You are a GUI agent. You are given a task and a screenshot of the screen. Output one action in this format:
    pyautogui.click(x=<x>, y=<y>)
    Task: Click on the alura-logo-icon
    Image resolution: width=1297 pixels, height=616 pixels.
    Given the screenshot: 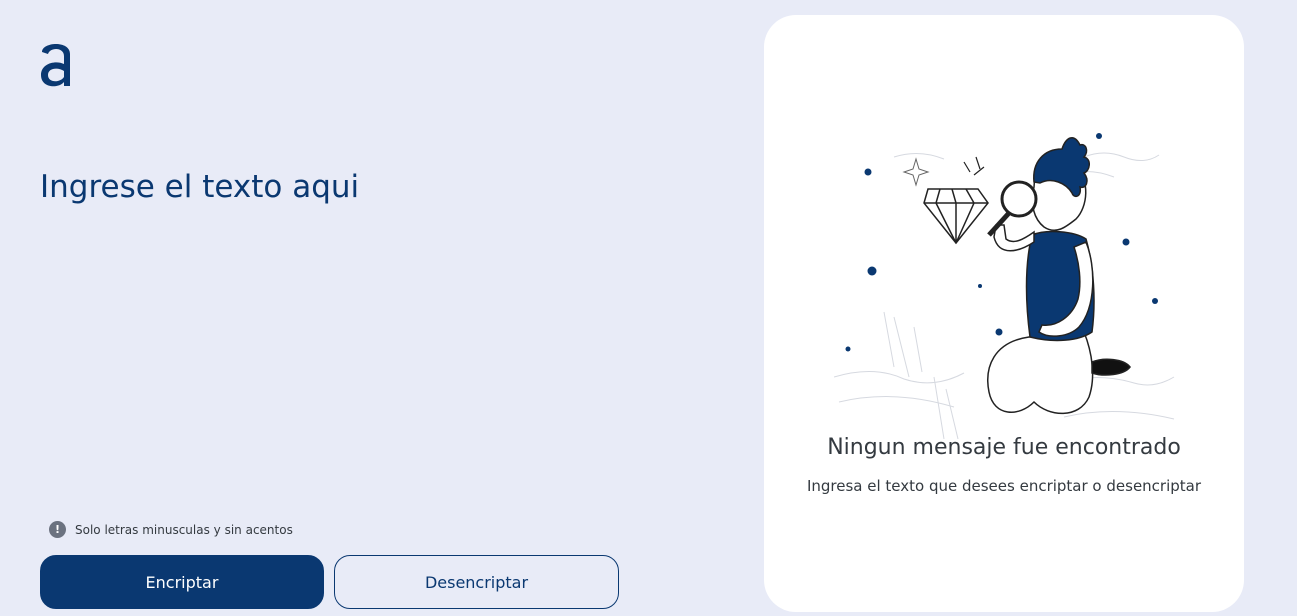 What is the action you would take?
    pyautogui.click(x=55, y=65)
    